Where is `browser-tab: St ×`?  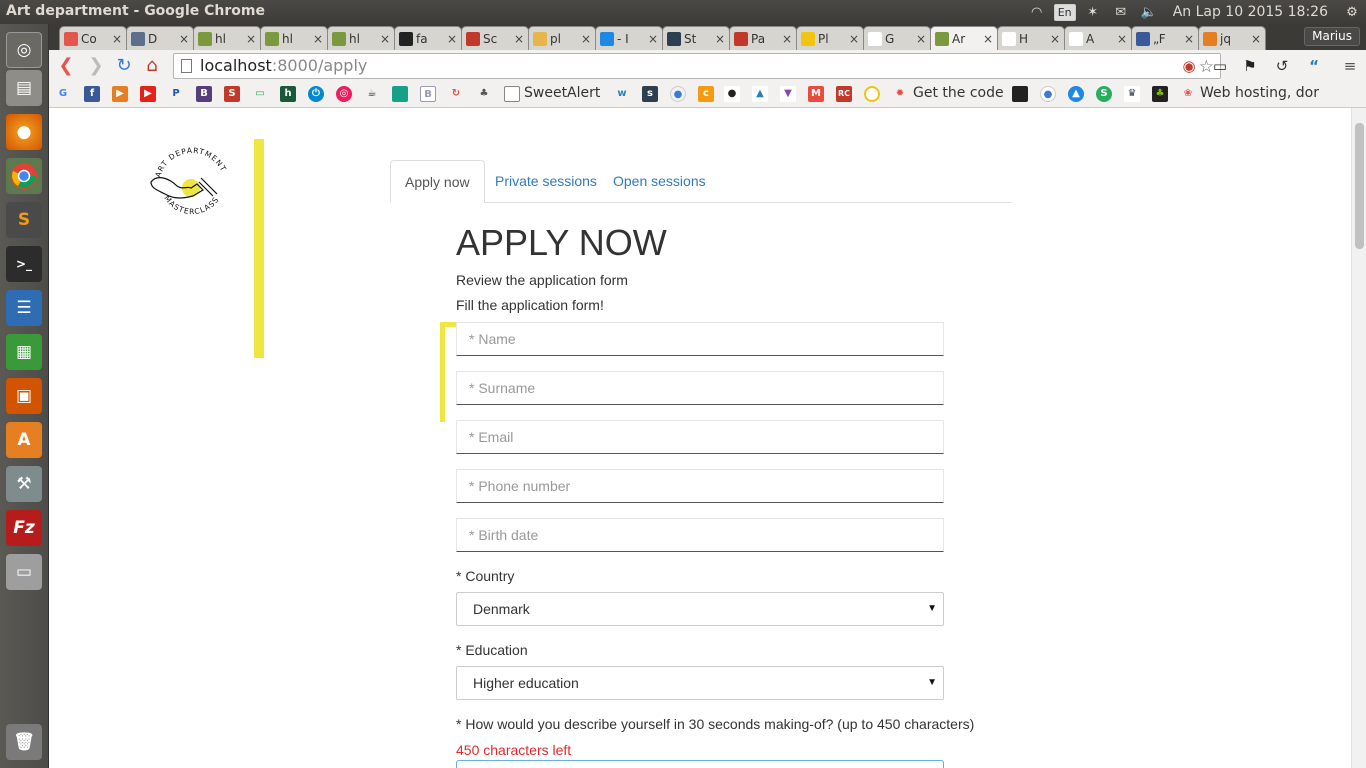
browser-tab: St × is located at coordinates (696, 38).